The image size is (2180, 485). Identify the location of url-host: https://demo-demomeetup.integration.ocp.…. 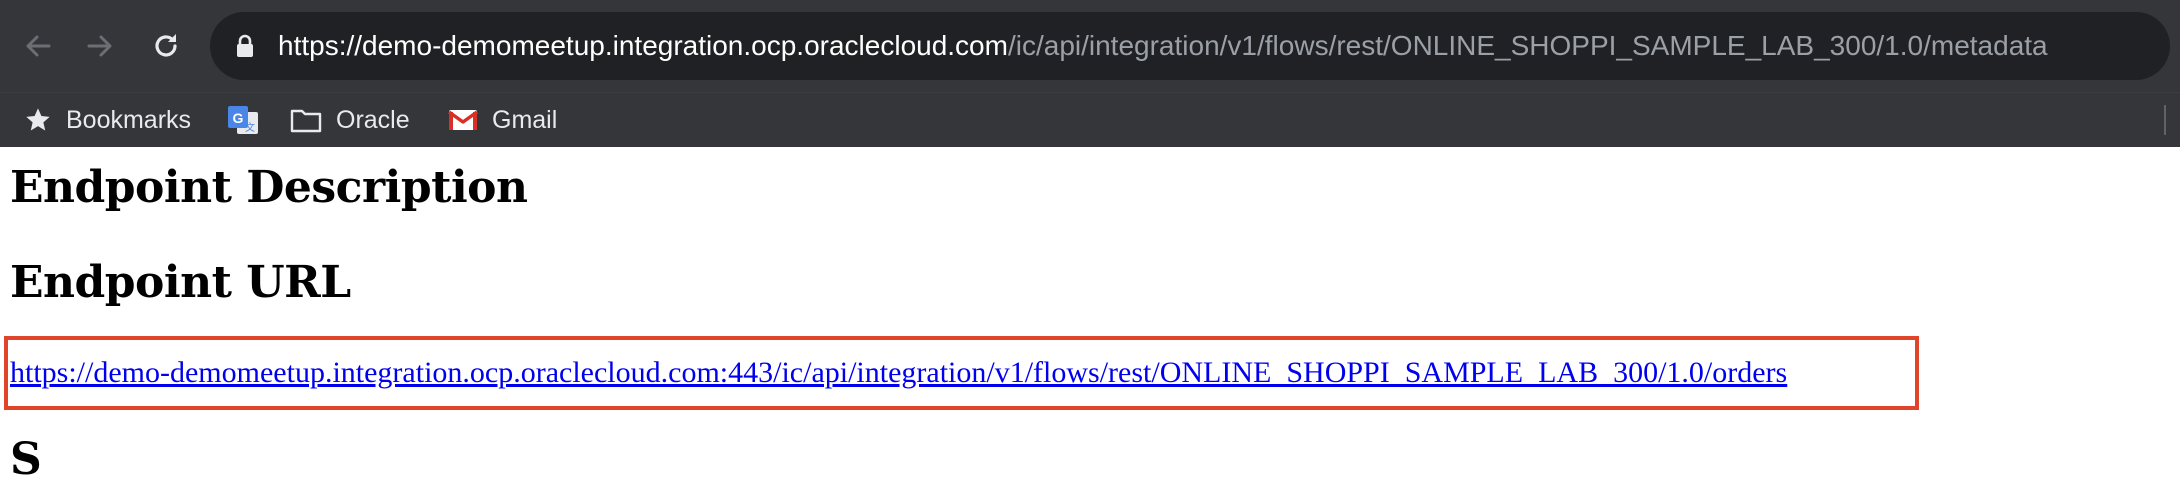
(643, 45).